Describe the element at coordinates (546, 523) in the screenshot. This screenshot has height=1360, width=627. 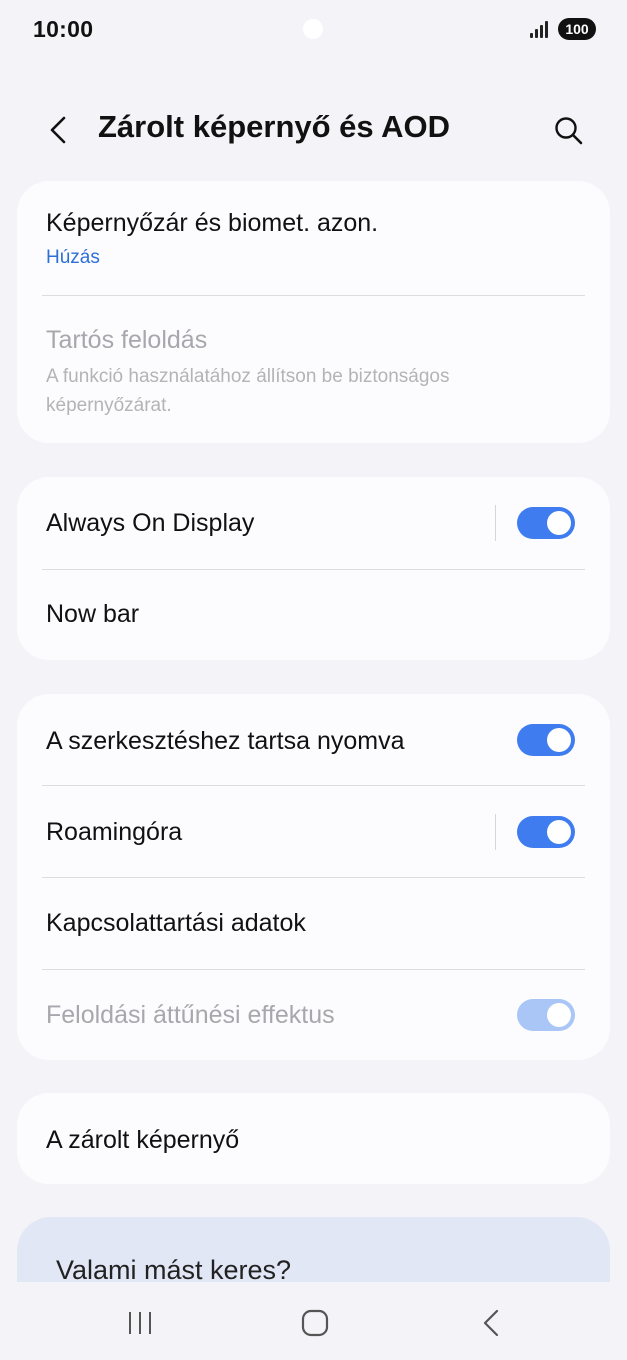
I see `aod-toggle` at that location.